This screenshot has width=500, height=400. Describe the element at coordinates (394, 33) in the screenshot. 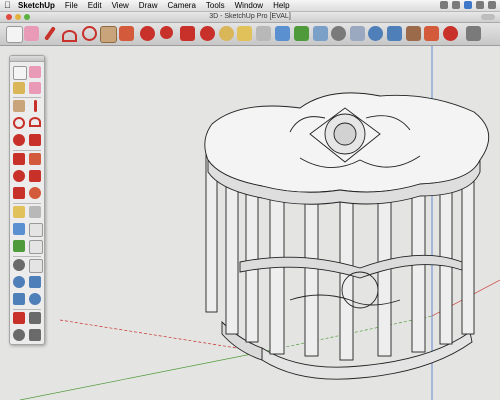

I see `zoom-extents-tool-icon` at that location.